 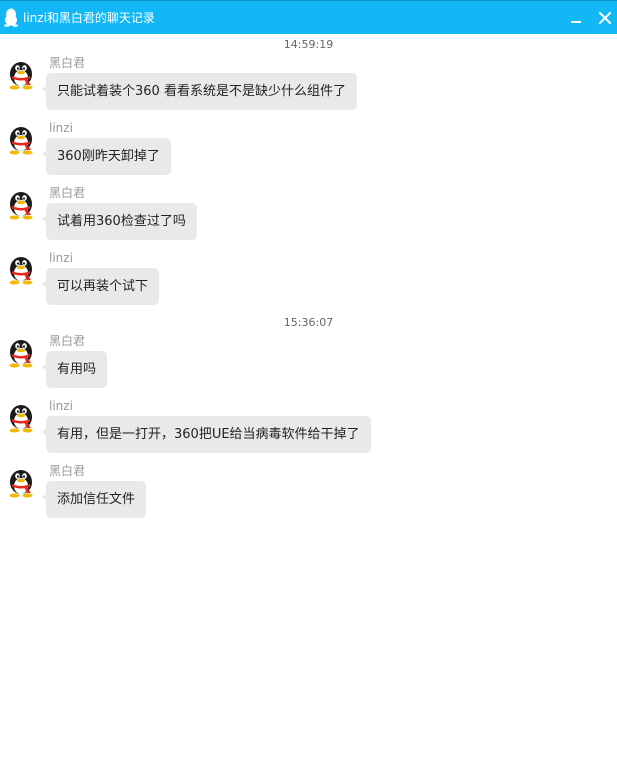 I want to click on message-bubble: 只能试着装个360 看看系统是不是缺少什么组件了, so click(x=199, y=91).